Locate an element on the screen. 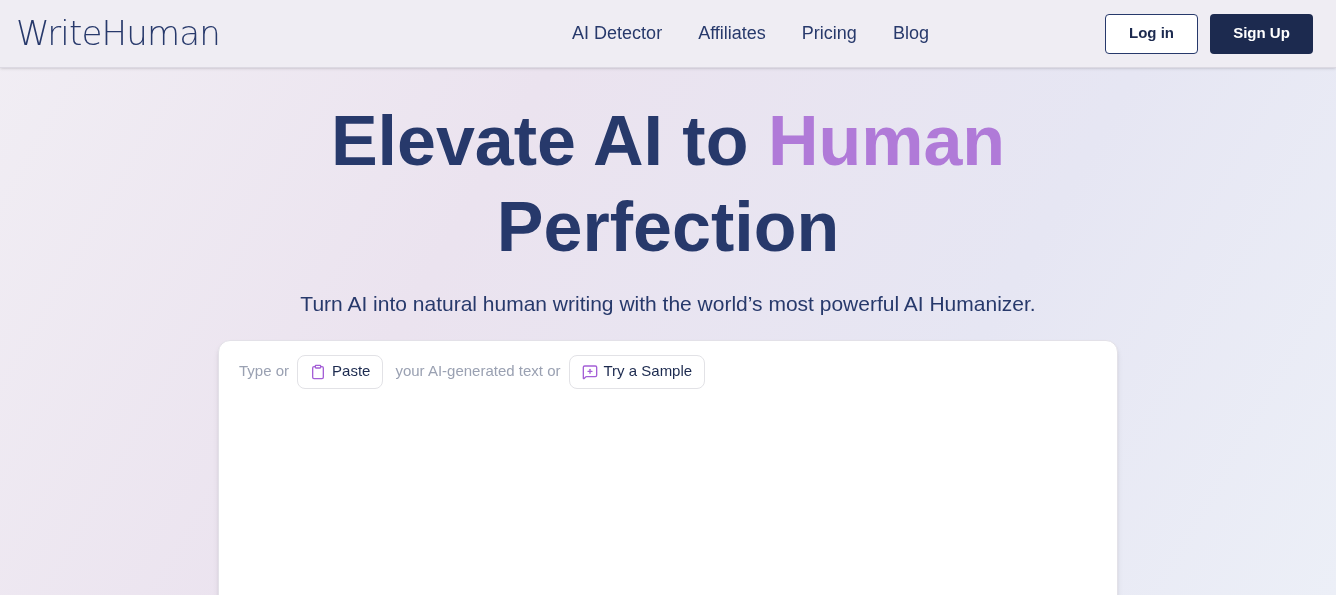 Image resolution: width=1336 pixels, height=595 pixels. hint-text: Type or is located at coordinates (264, 371).